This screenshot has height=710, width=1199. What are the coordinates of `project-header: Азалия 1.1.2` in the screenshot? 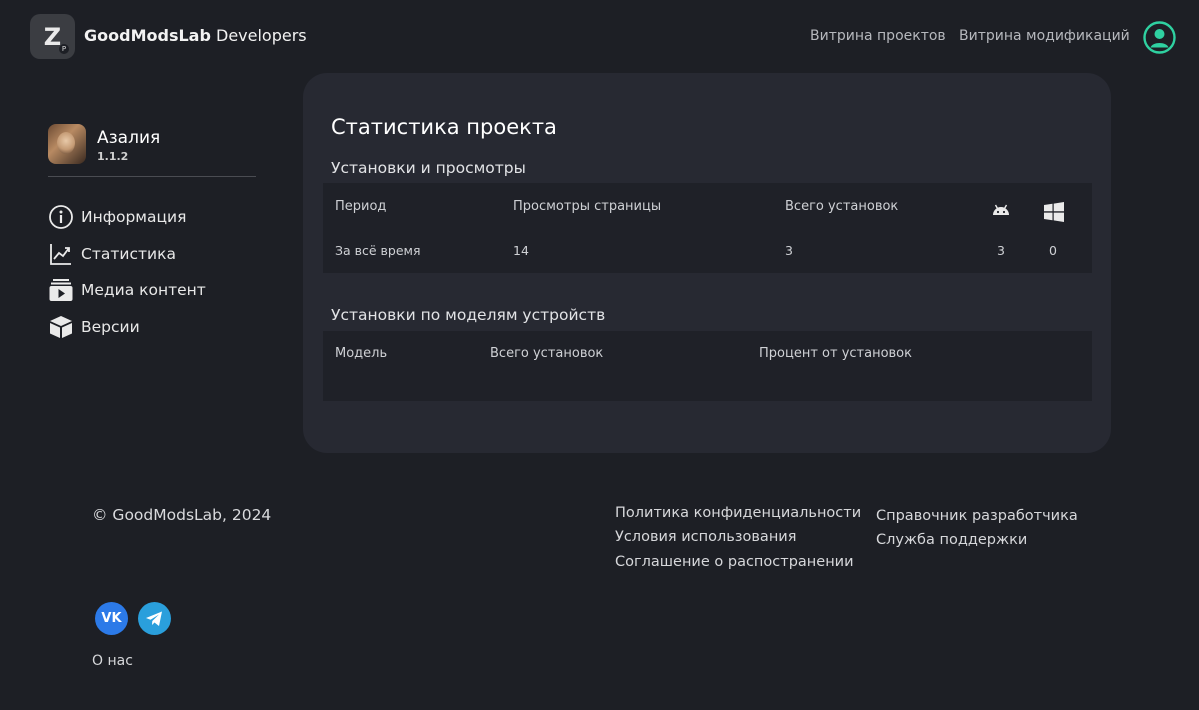 It's located at (153, 148).